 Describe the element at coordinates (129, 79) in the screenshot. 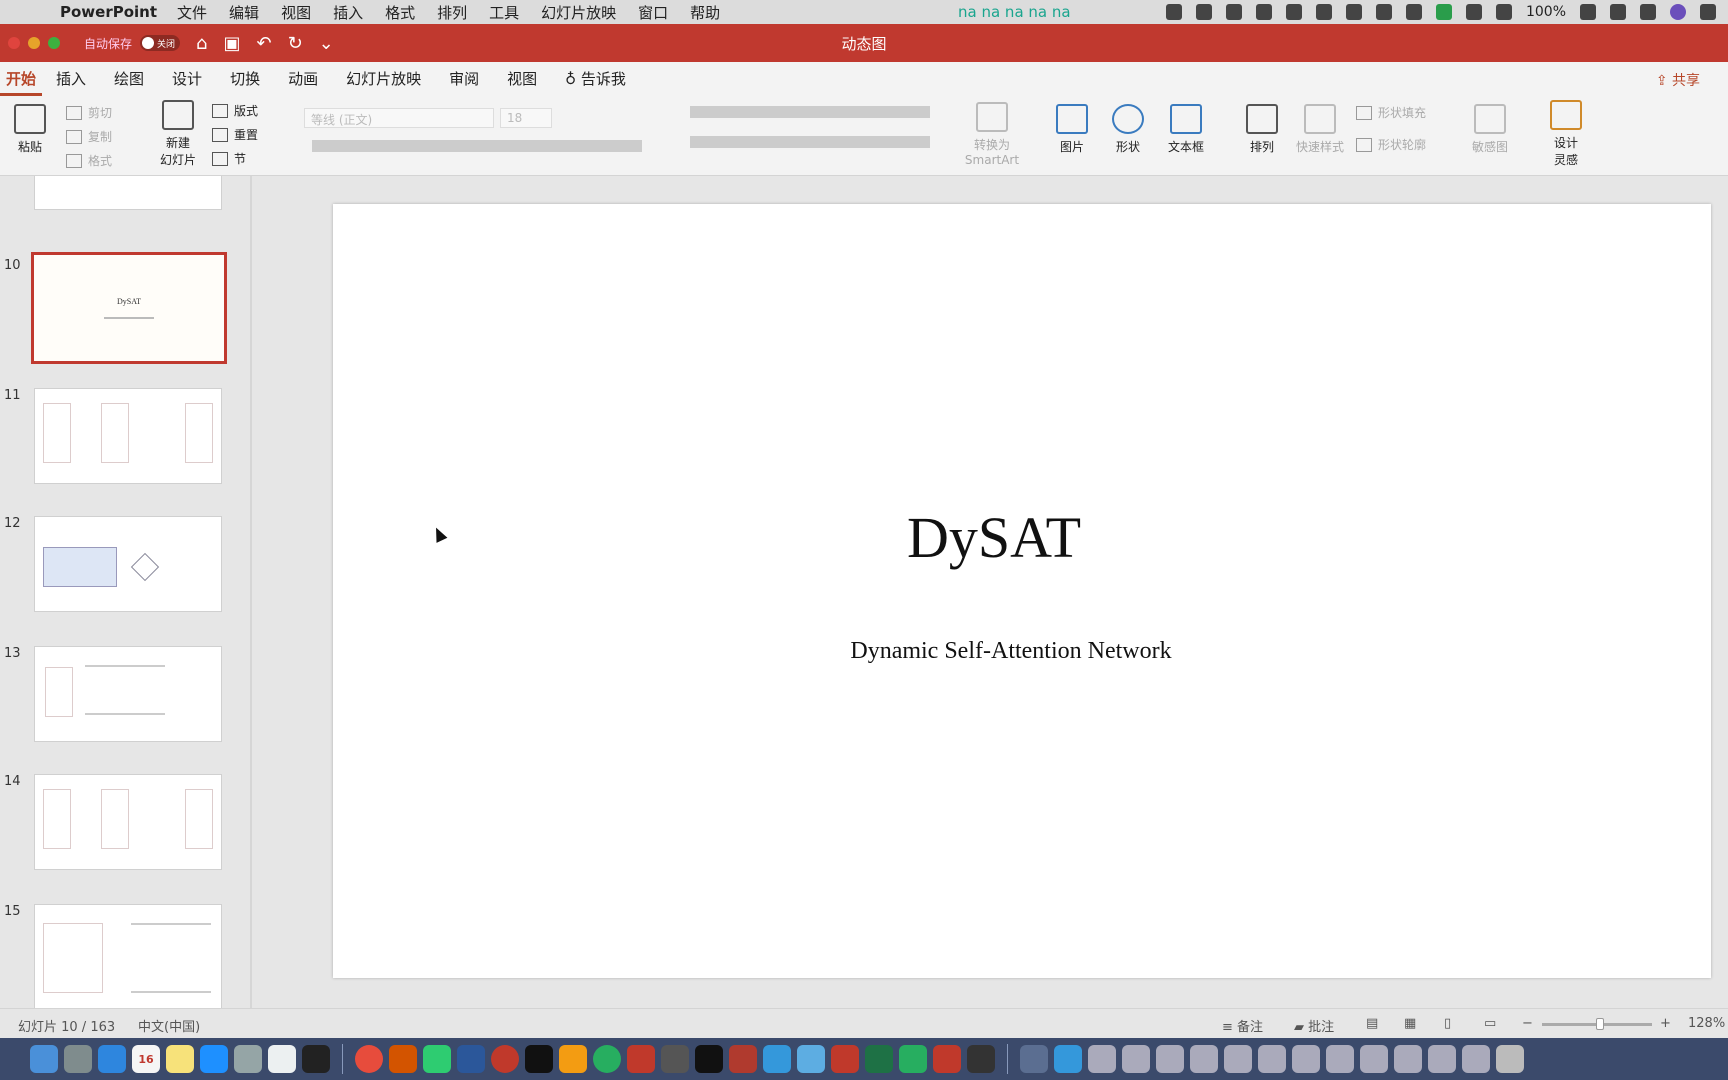

I see `tab-draw: 绘图` at that location.